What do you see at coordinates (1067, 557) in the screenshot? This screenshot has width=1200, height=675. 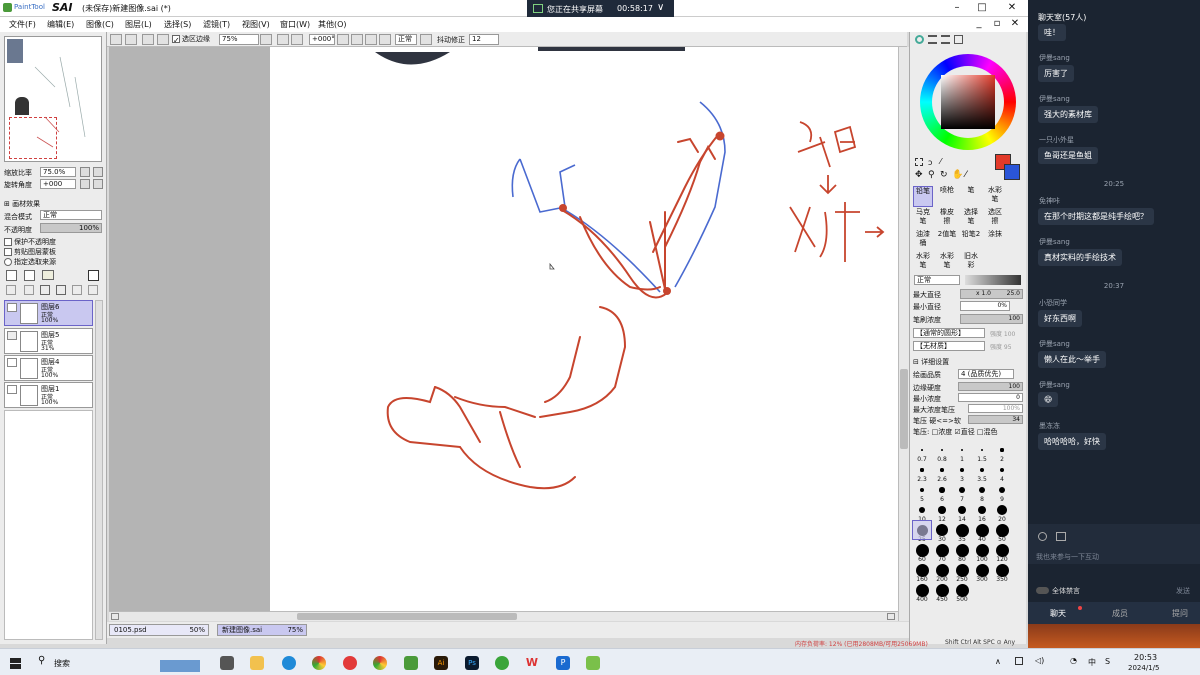 I see `chat-input: 我也来参与一下互动` at bounding box center [1067, 557].